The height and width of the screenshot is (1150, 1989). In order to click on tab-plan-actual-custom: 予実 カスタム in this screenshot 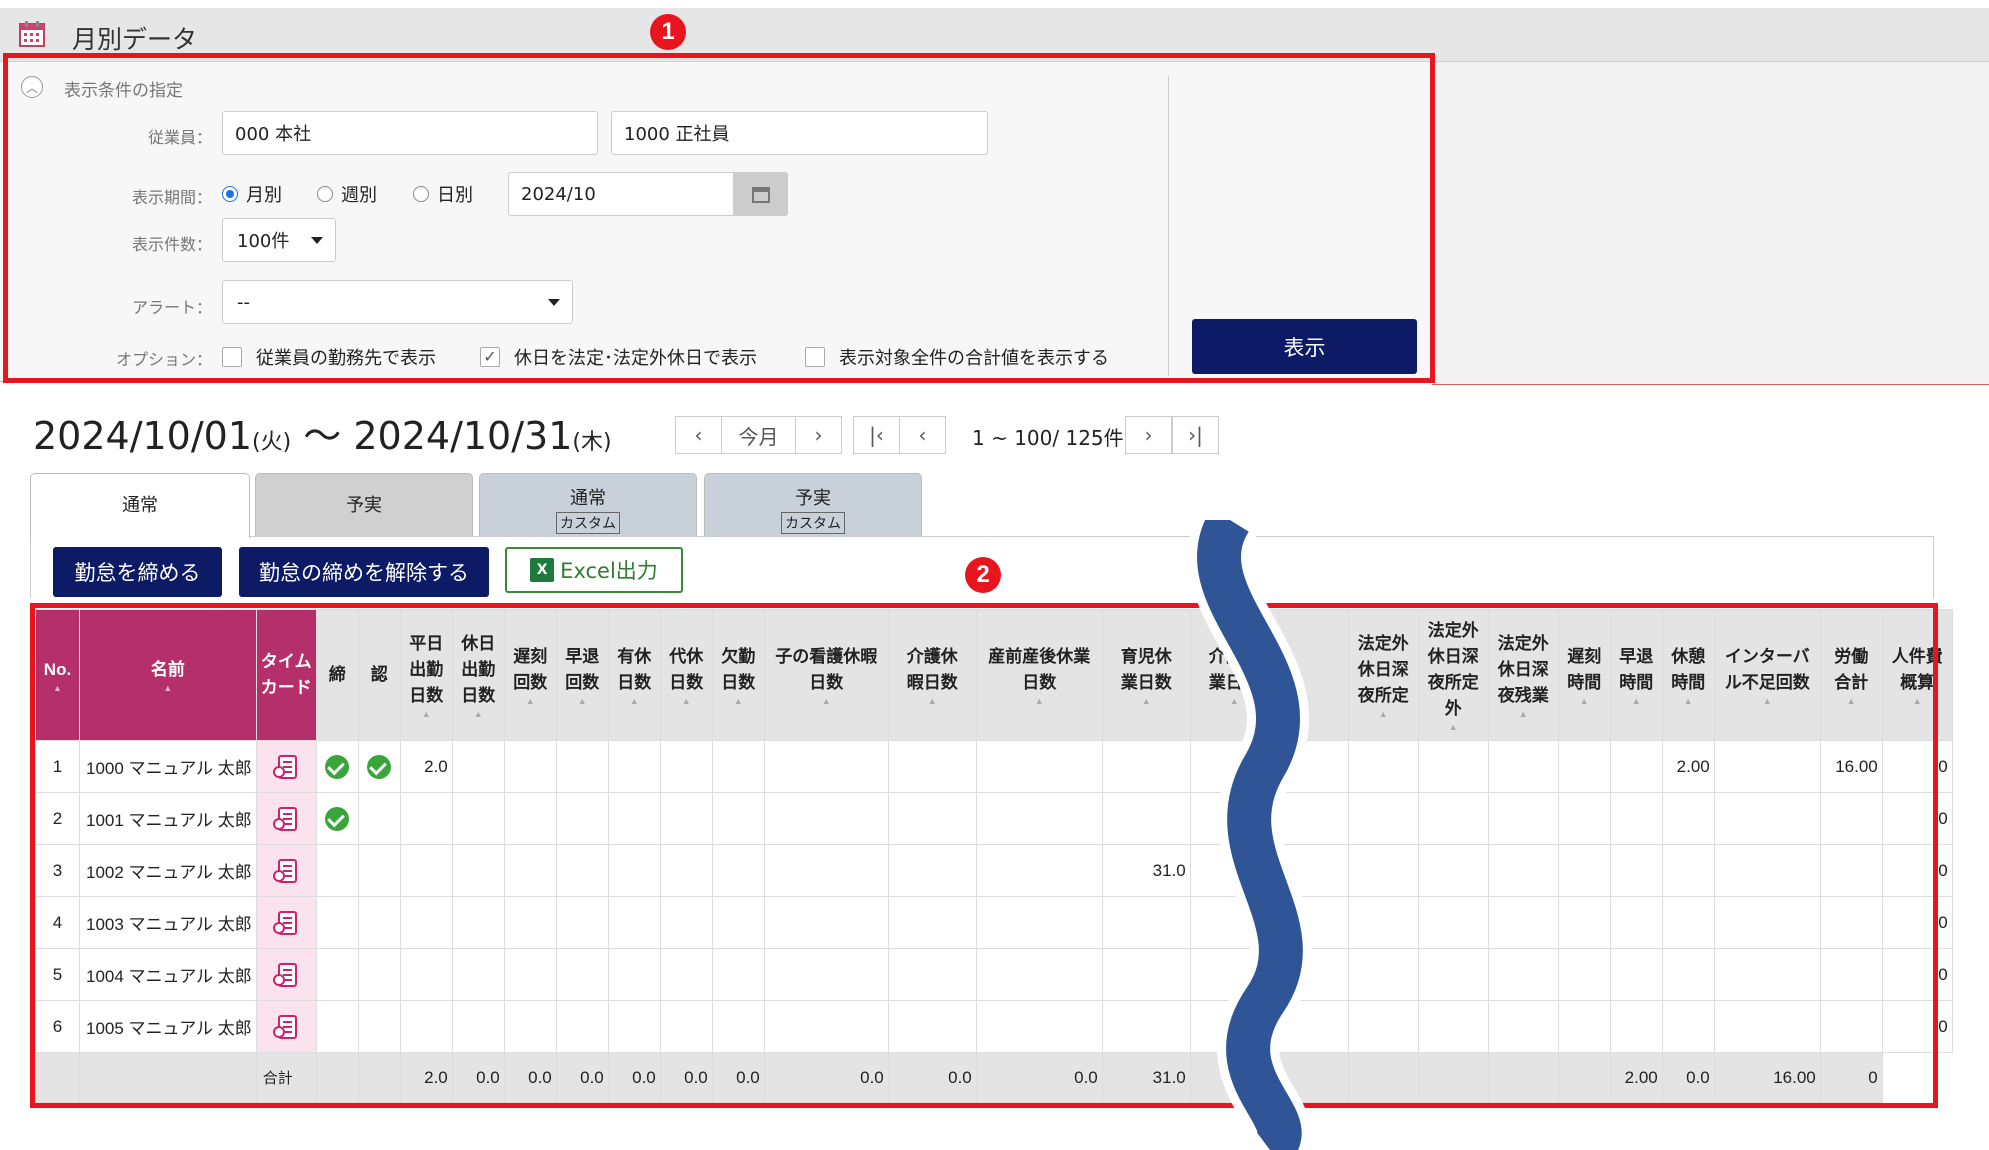, I will do `click(813, 505)`.